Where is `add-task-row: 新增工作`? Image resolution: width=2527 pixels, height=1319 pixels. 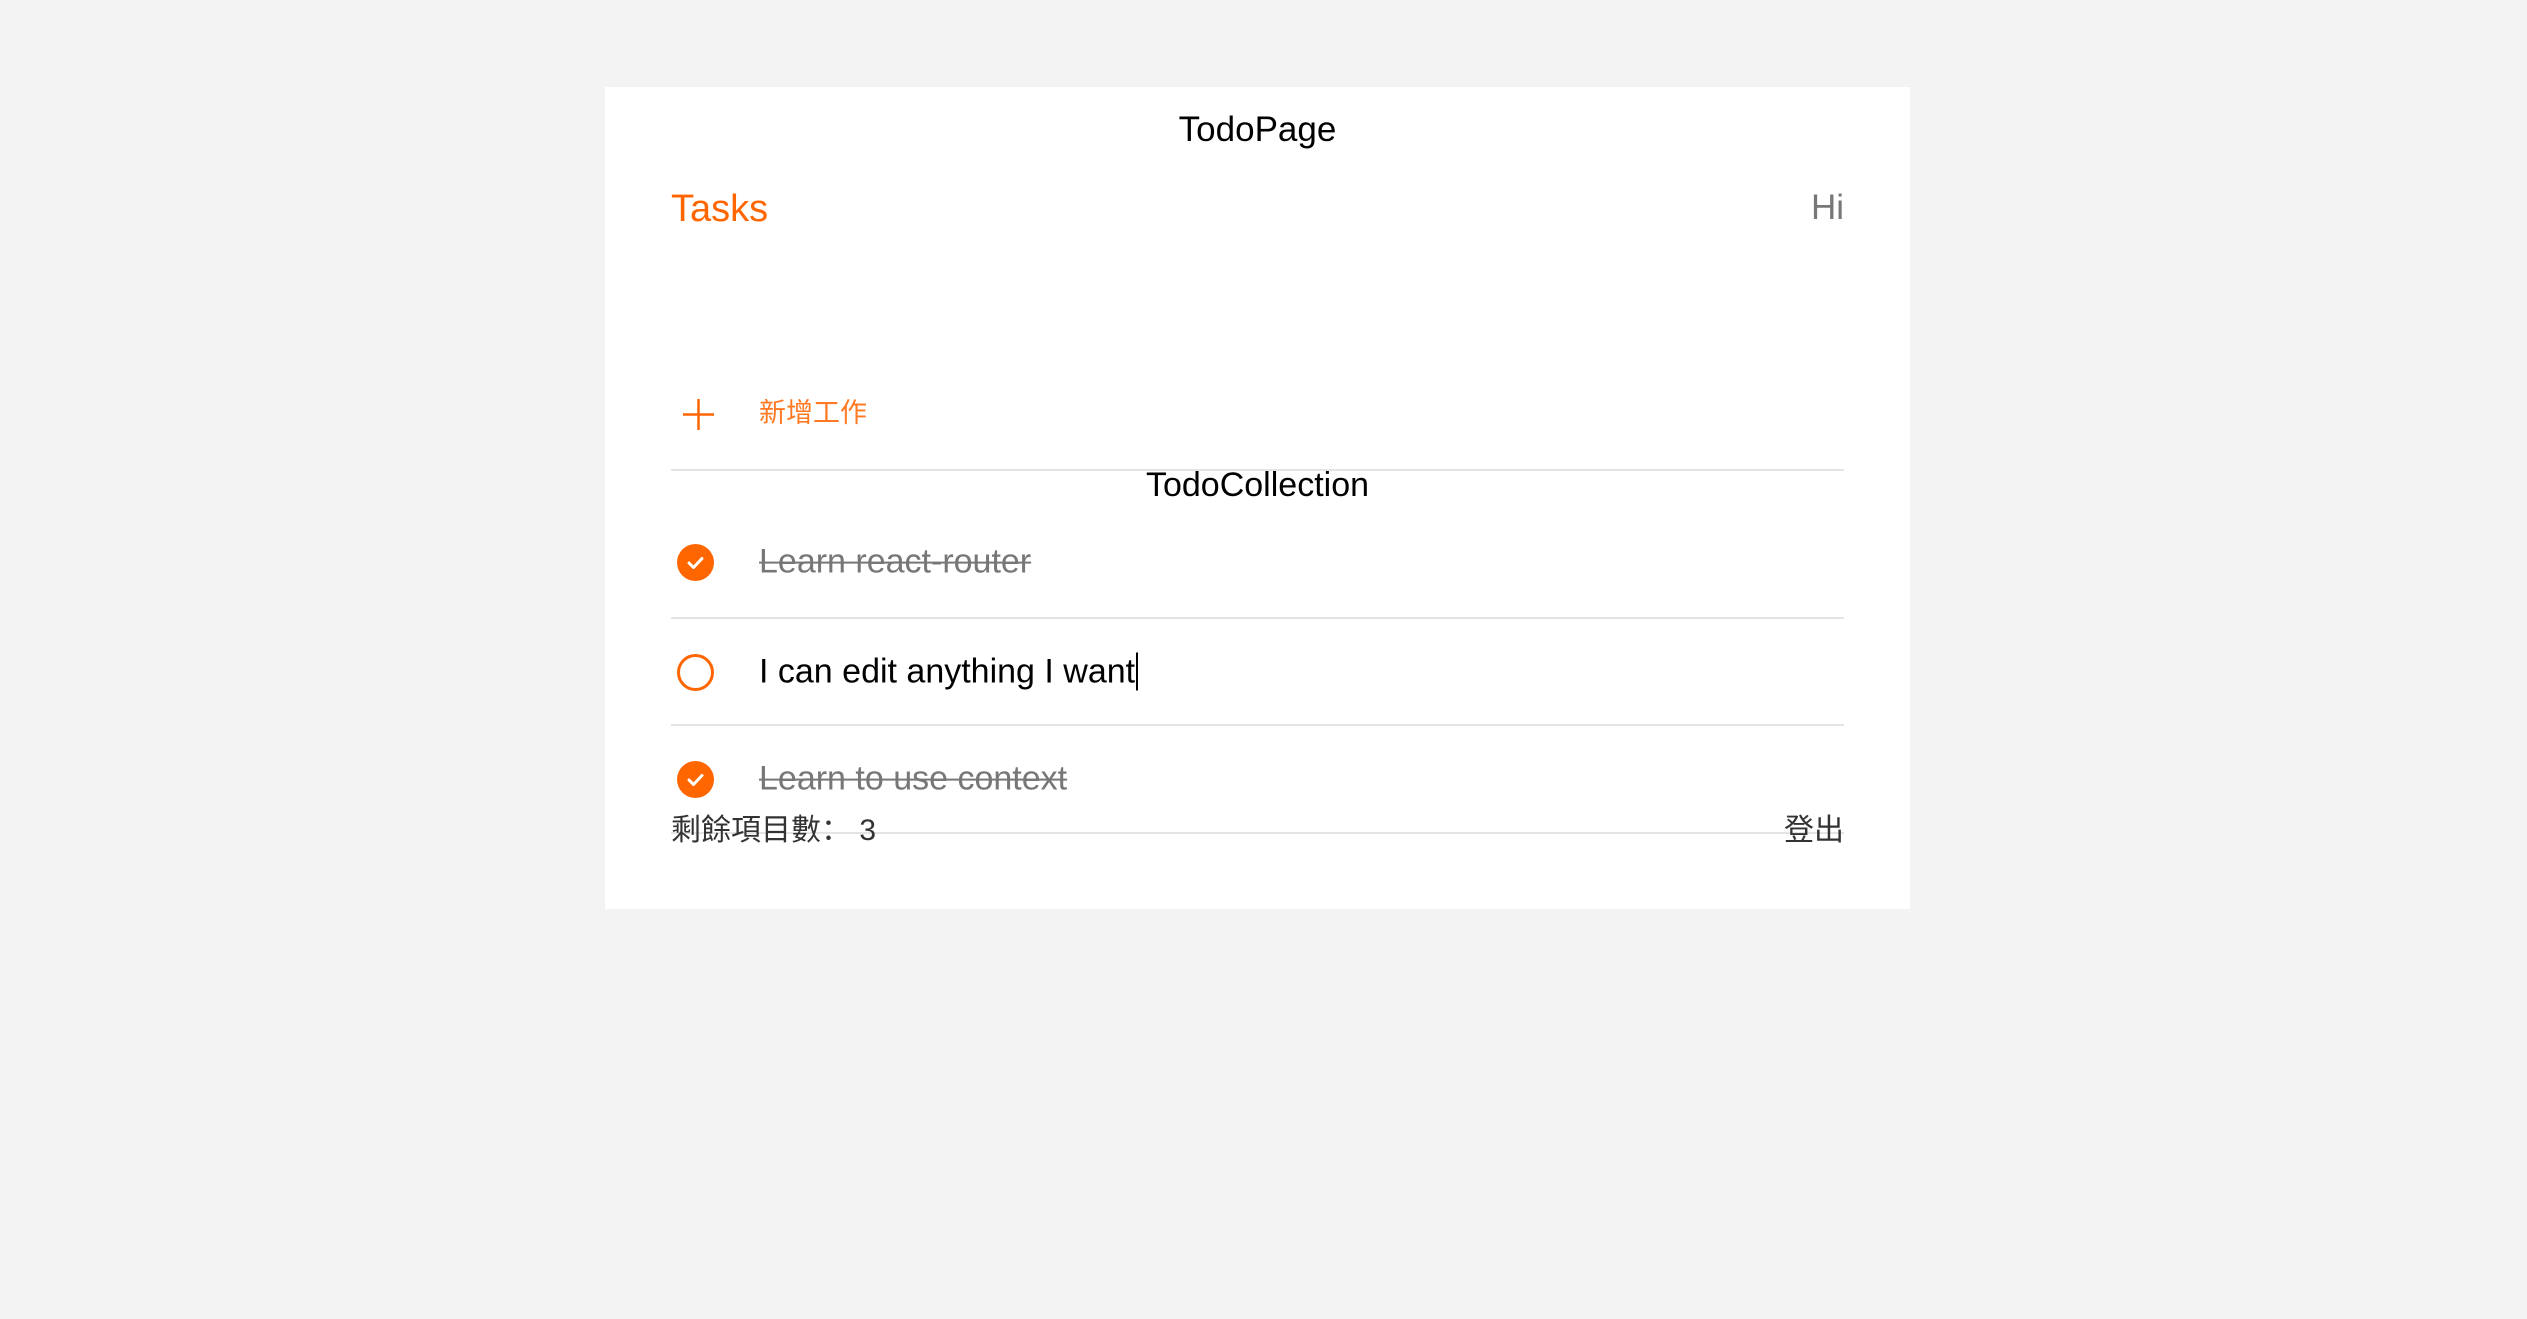
add-task-row: 新增工作 is located at coordinates (1257, 414).